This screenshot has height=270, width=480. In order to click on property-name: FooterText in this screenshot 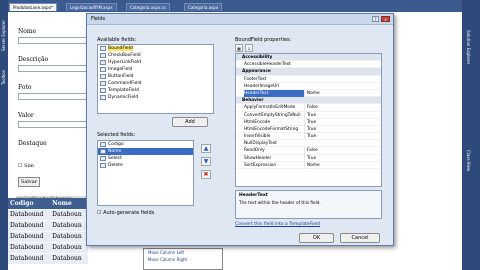, I will do `click(255, 79)`.